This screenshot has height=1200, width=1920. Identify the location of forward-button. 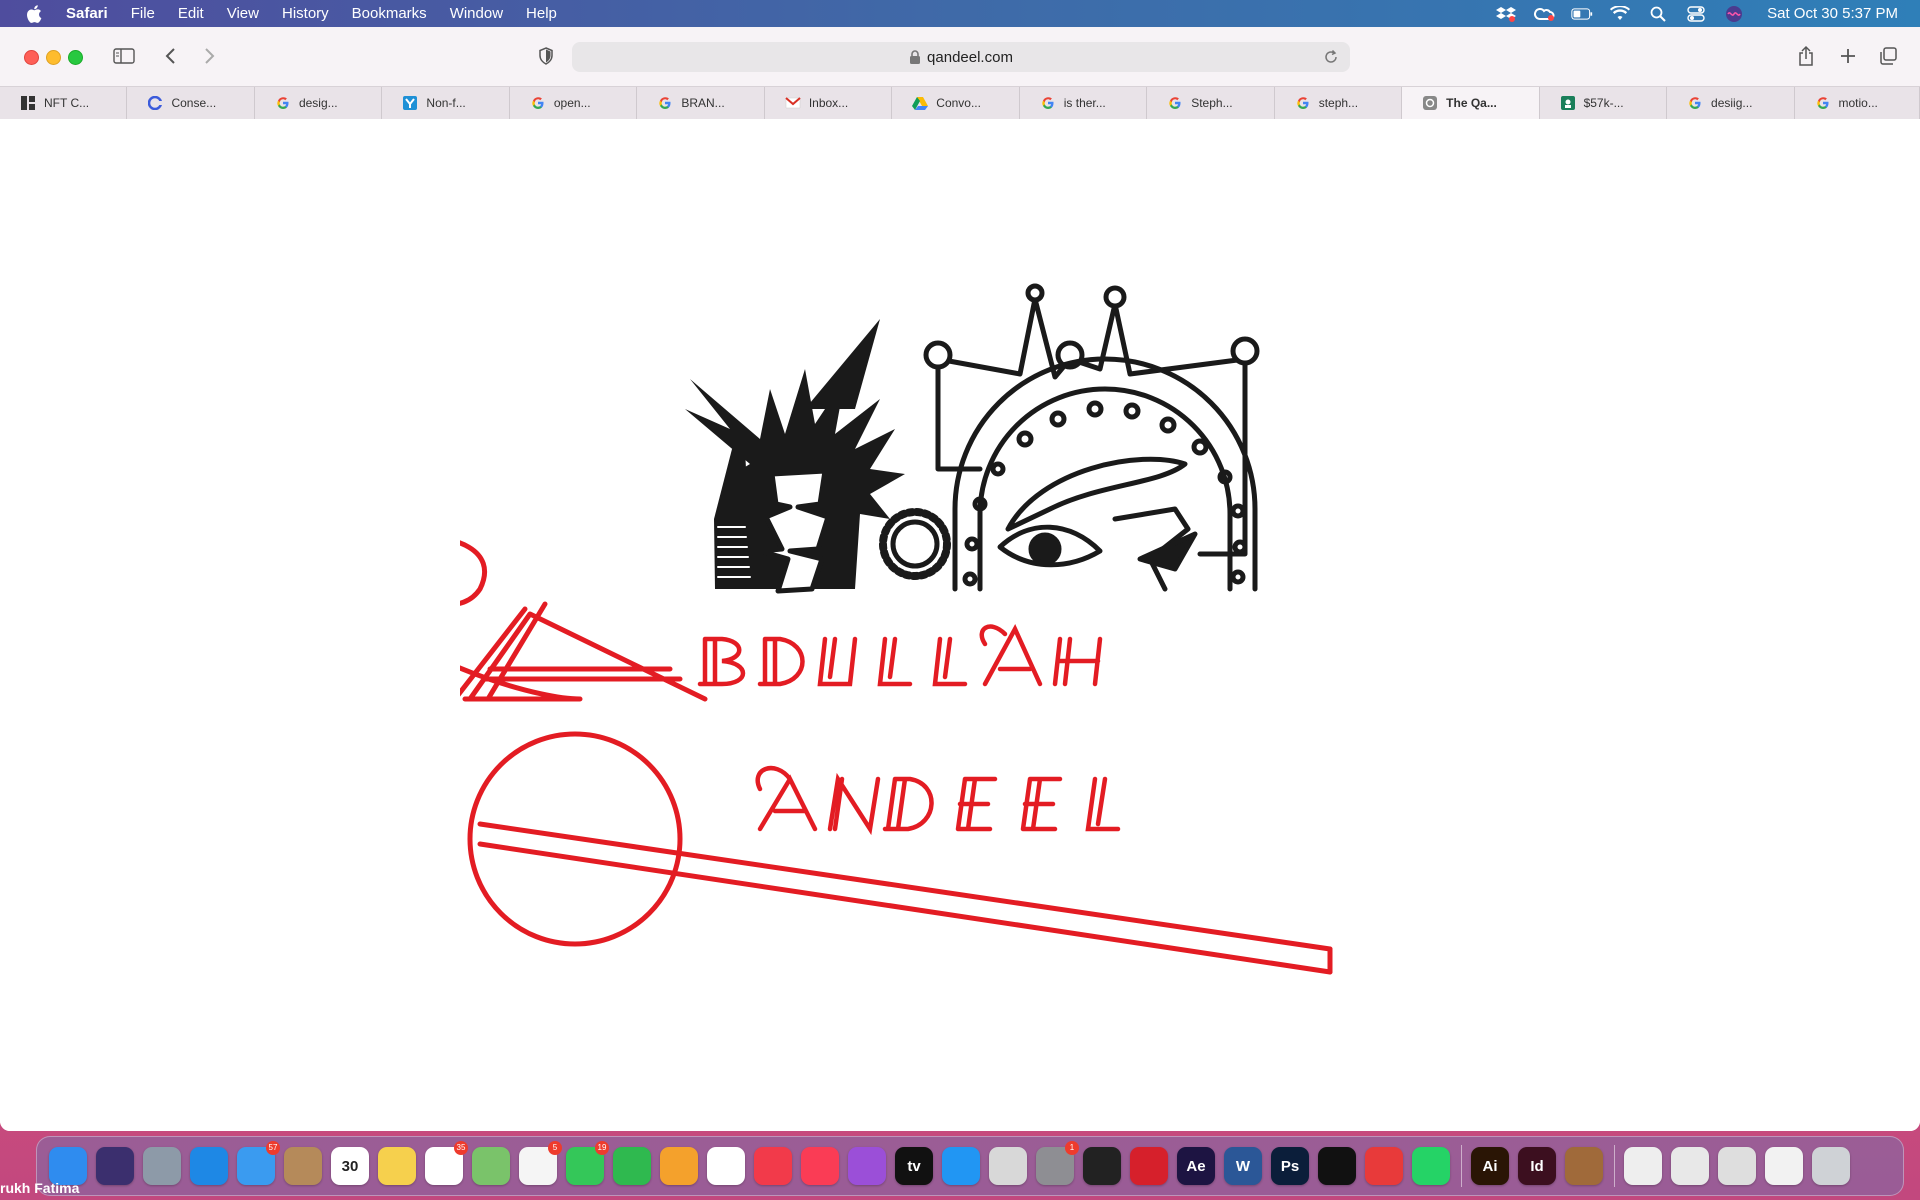
(210, 56).